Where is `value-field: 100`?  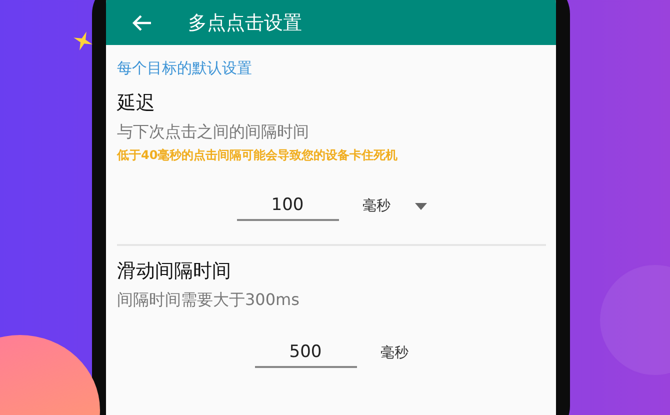 value-field: 100 is located at coordinates (287, 206).